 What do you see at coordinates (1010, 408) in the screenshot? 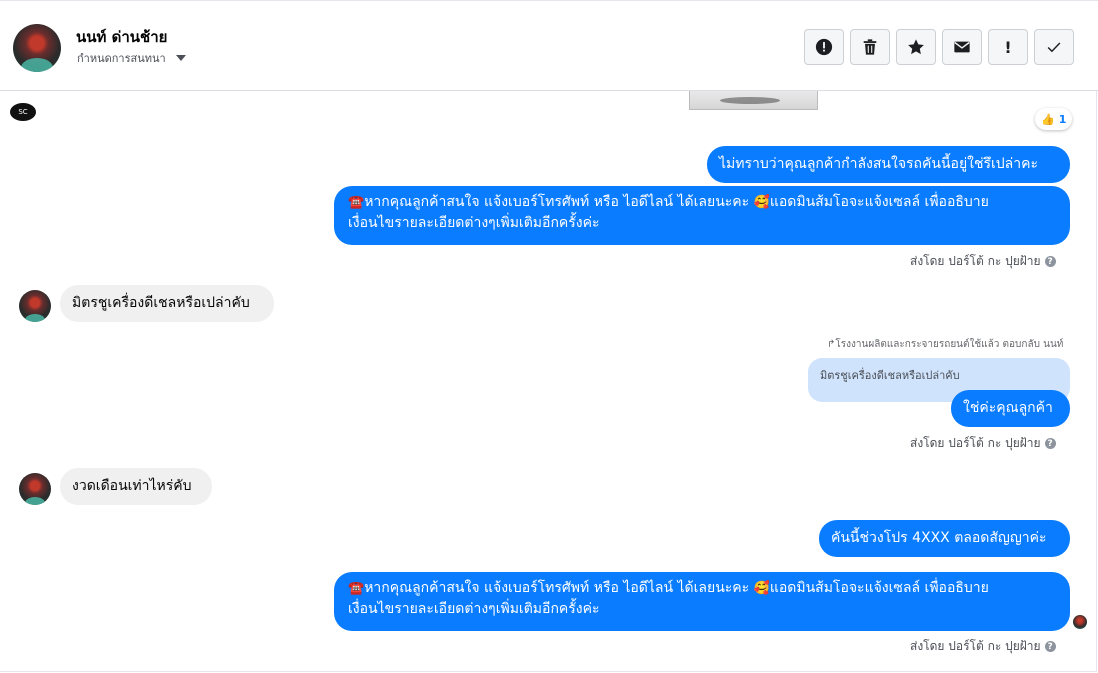
I see `message-bubble-outgoing: ใช่ค่ะคุณลูกค้า` at bounding box center [1010, 408].